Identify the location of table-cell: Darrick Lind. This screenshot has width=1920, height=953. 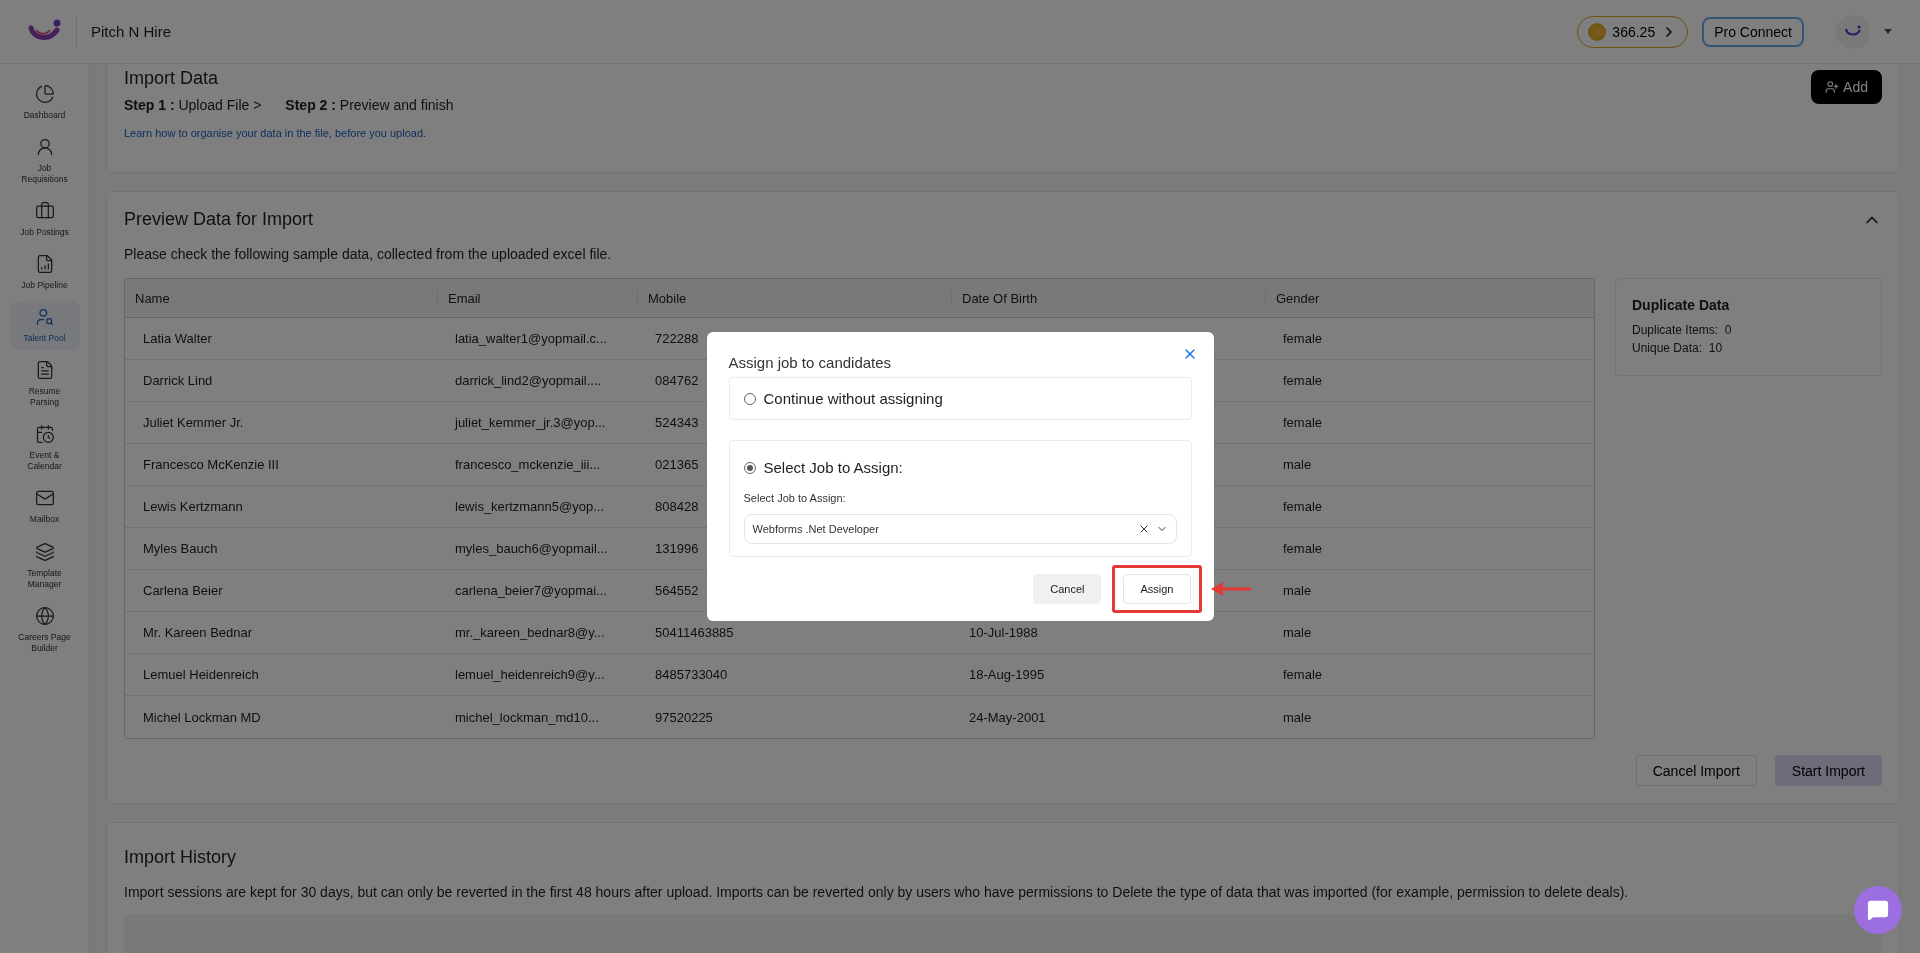
(178, 380).